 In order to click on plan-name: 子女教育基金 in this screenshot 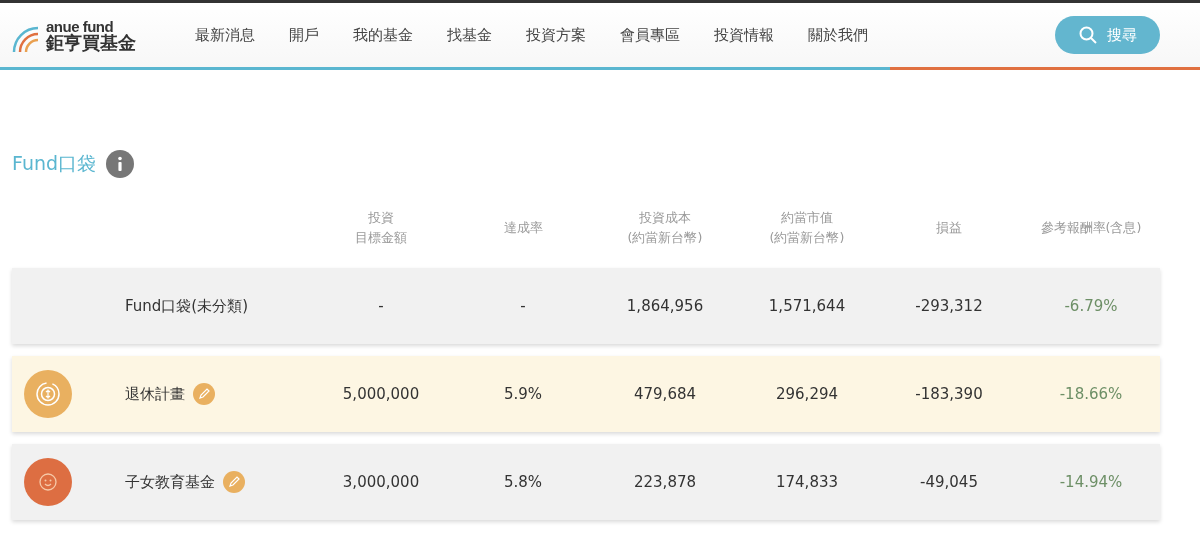, I will do `click(170, 482)`.